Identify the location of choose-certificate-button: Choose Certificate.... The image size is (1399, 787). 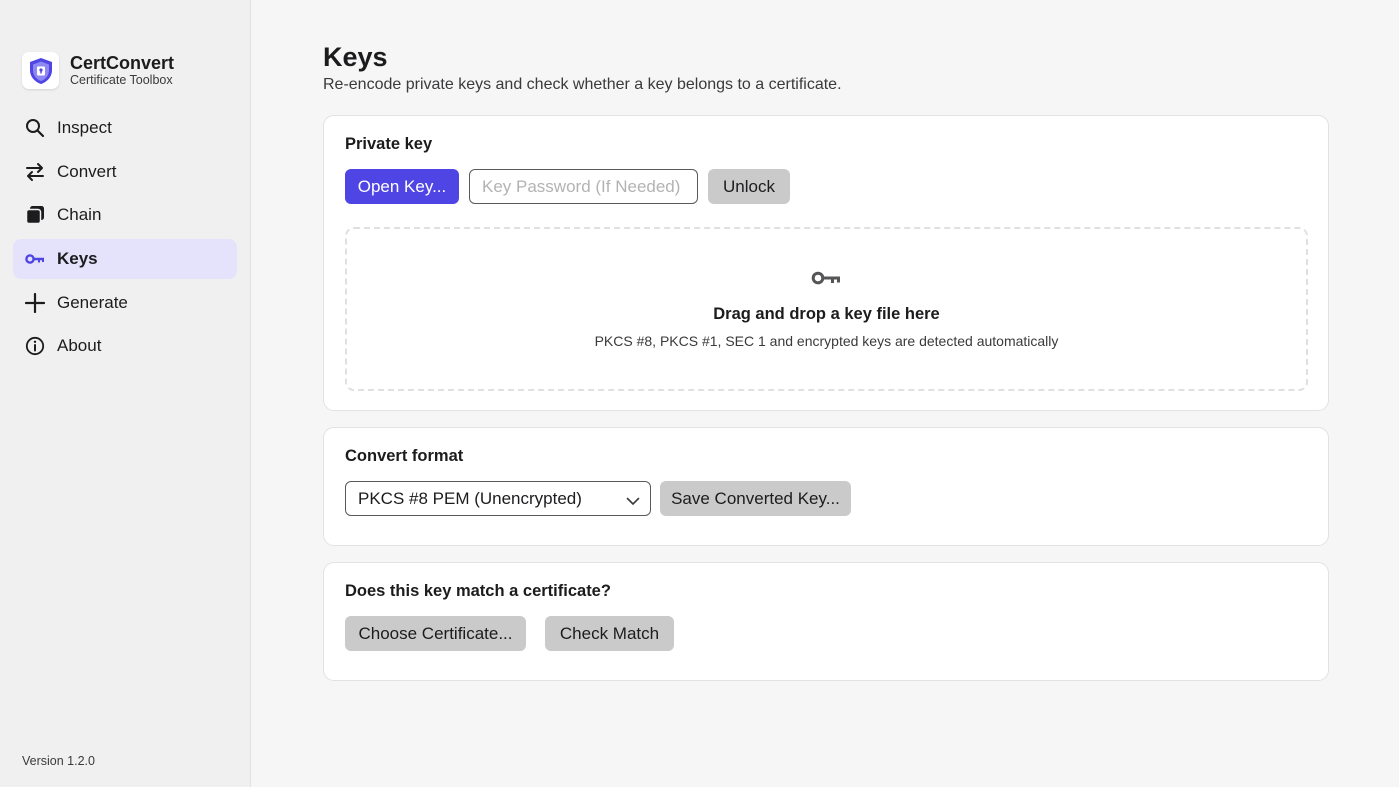
(435, 633).